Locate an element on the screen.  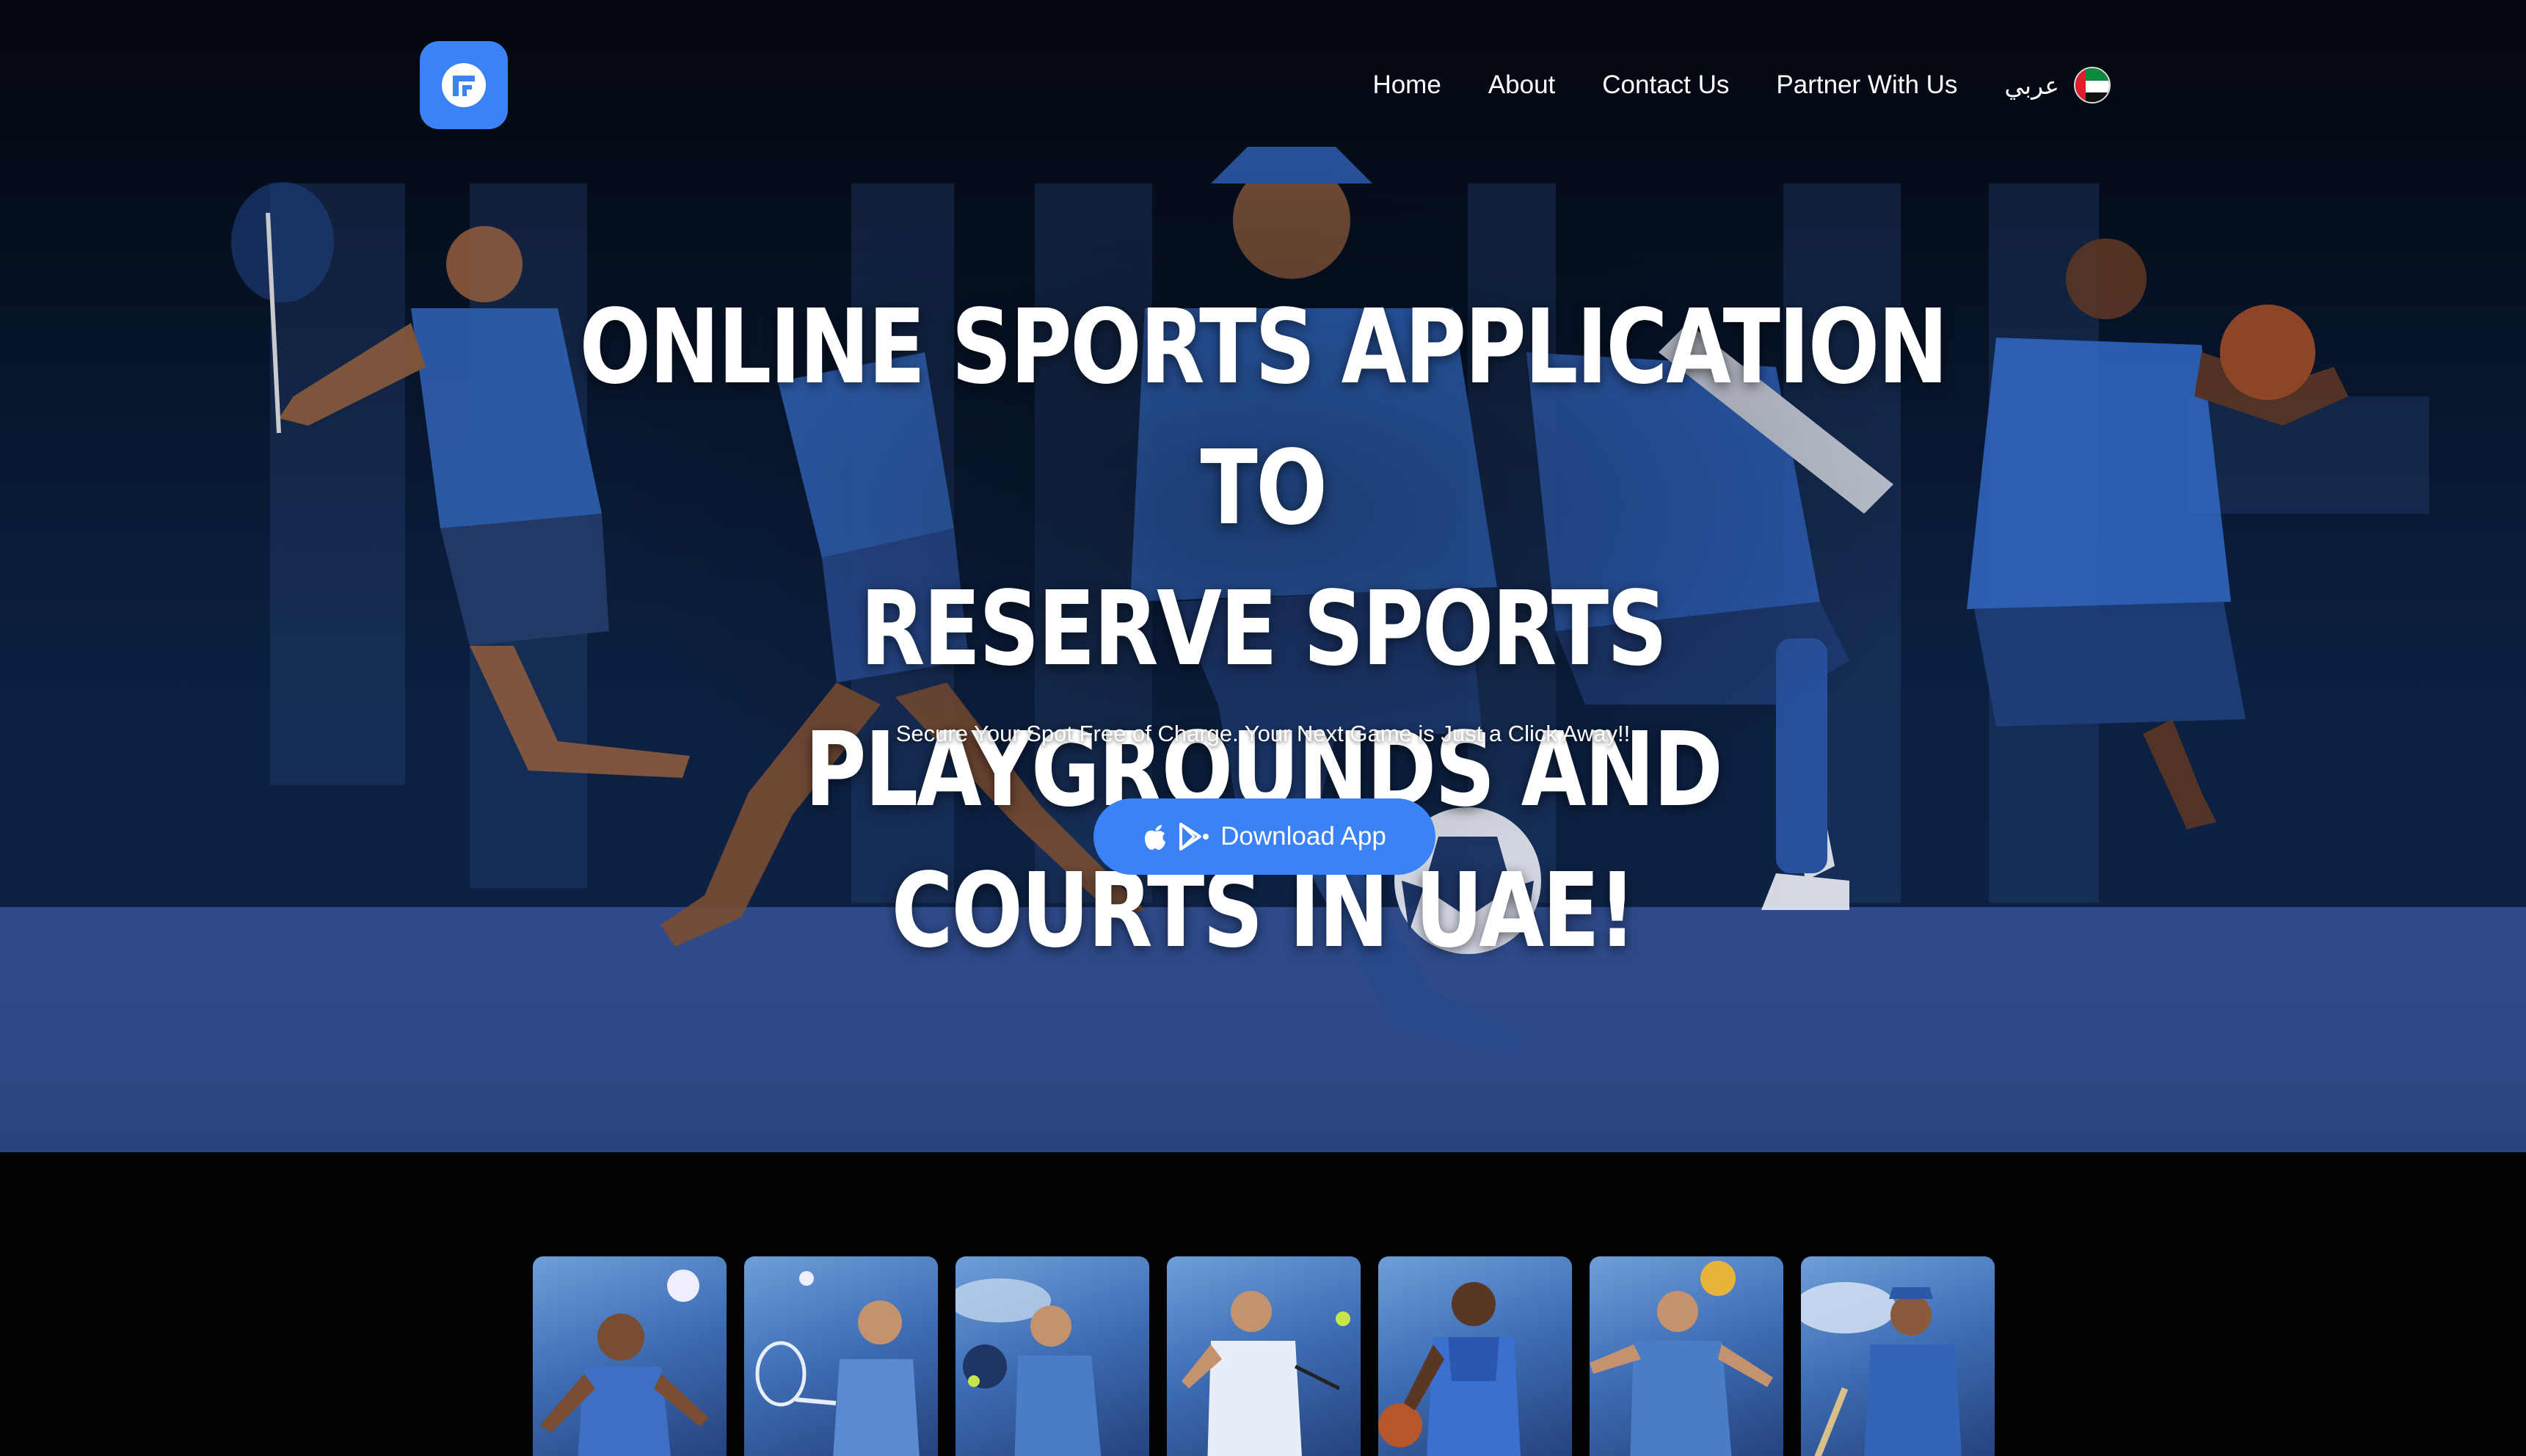
basketball-player-image is located at coordinates (1449, 1369).